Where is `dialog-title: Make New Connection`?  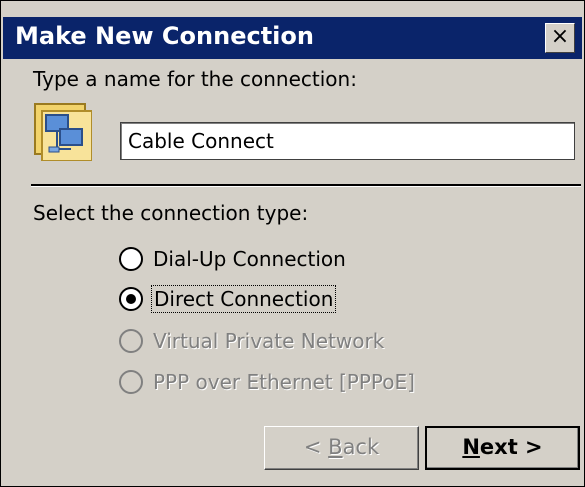
dialog-title: Make New Connection is located at coordinates (164, 36).